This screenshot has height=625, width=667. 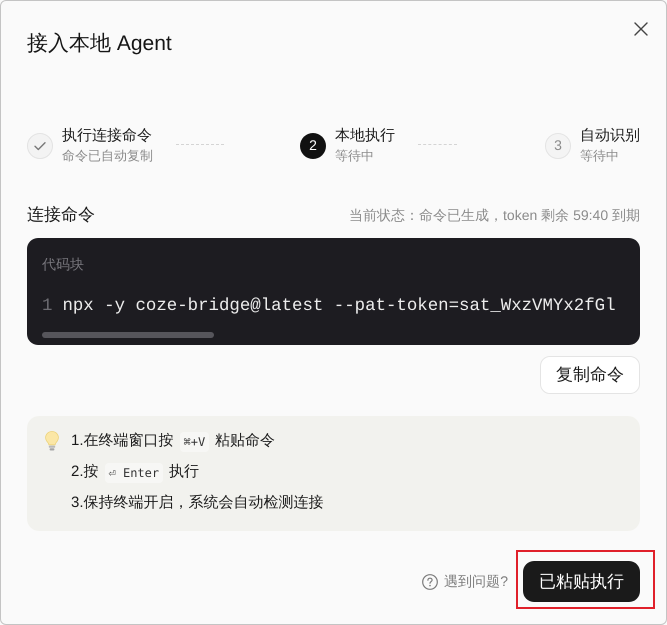 What do you see at coordinates (107, 156) in the screenshot?
I see `step-subtitle: 命令已自动复制` at bounding box center [107, 156].